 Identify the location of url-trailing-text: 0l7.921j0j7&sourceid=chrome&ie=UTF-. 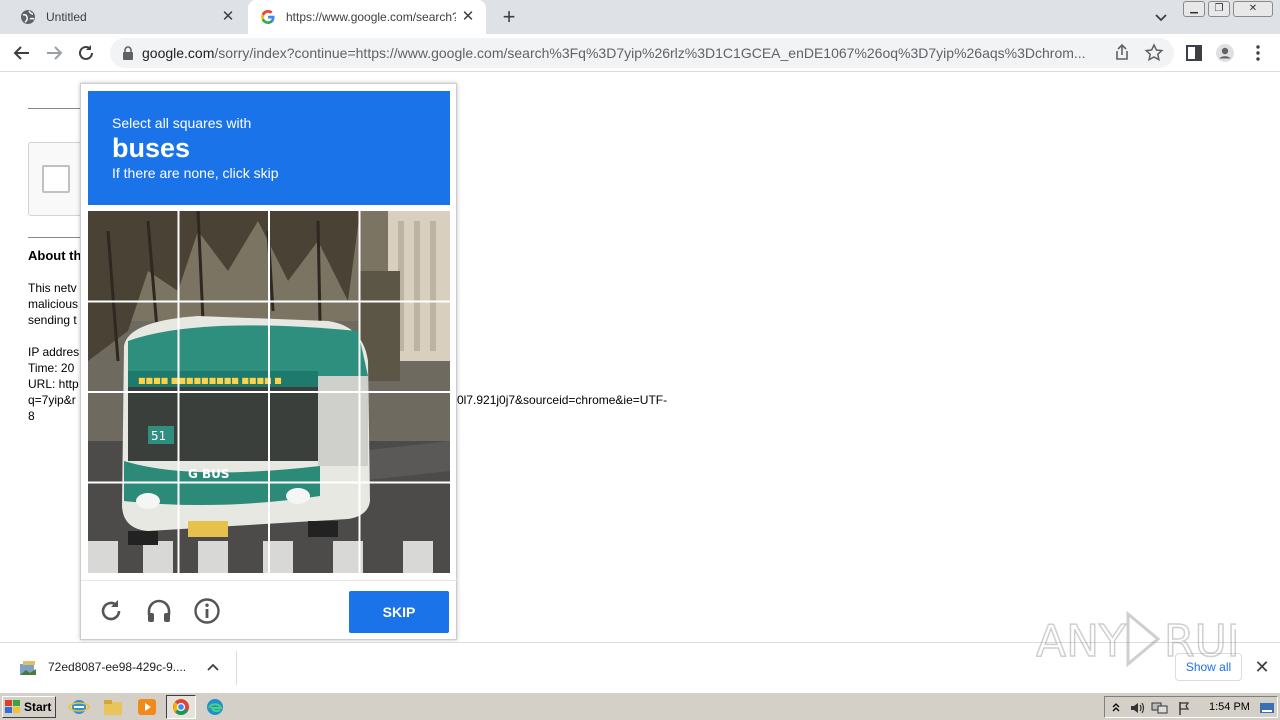
(562, 400).